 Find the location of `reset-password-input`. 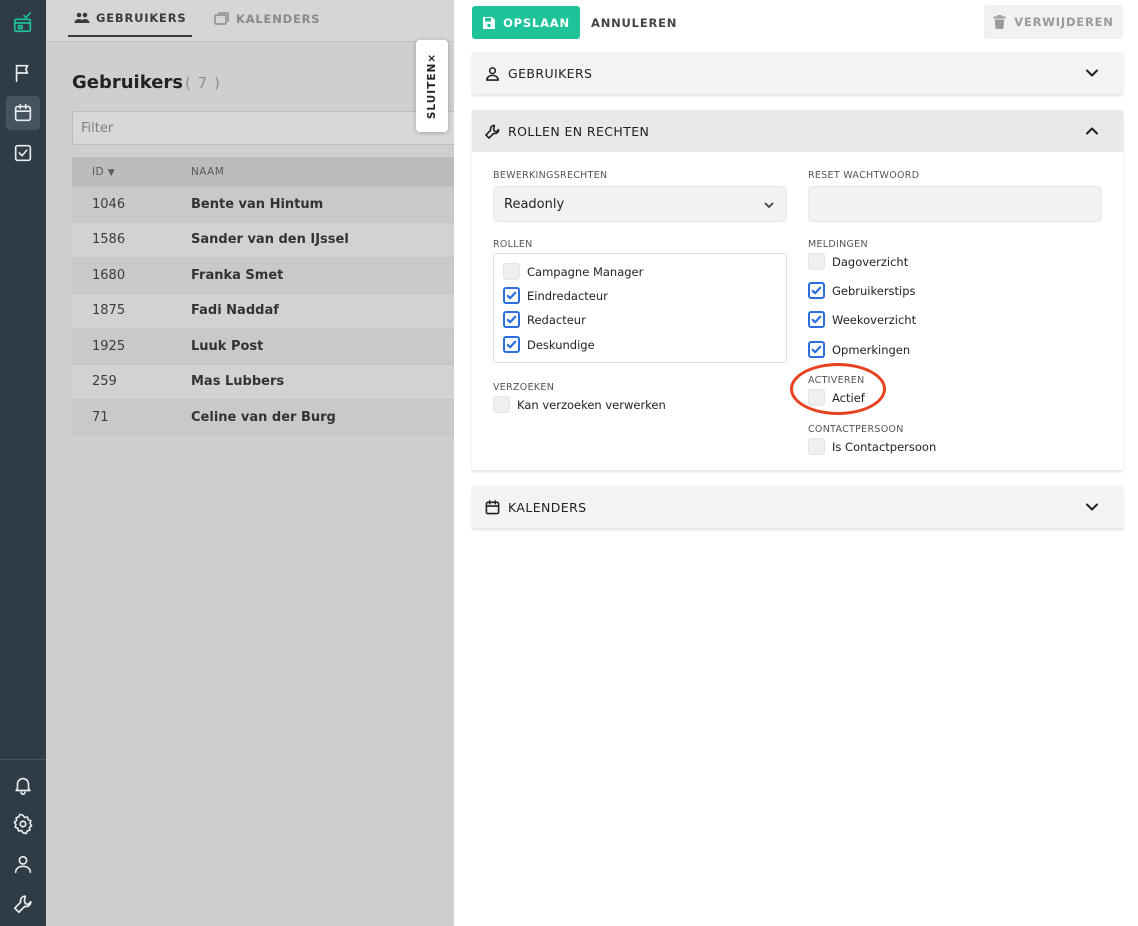

reset-password-input is located at coordinates (955, 204).